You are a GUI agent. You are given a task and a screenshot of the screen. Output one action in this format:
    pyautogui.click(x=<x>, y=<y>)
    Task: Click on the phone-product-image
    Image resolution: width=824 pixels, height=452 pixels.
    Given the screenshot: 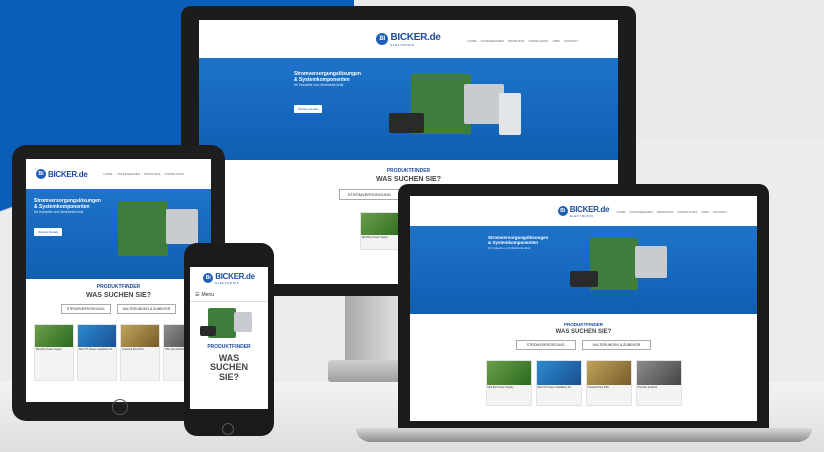 What is the action you would take?
    pyautogui.click(x=229, y=323)
    